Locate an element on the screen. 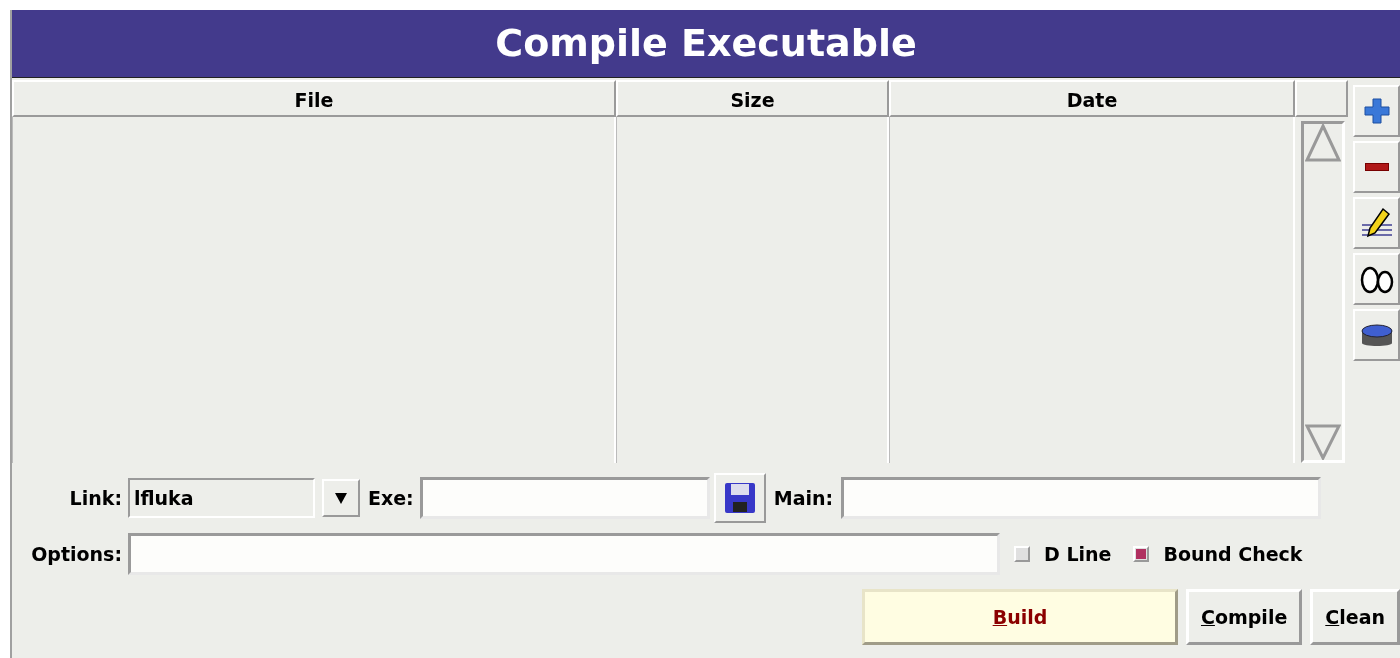 The height and width of the screenshot is (658, 1400). view-button is located at coordinates (1376, 279).